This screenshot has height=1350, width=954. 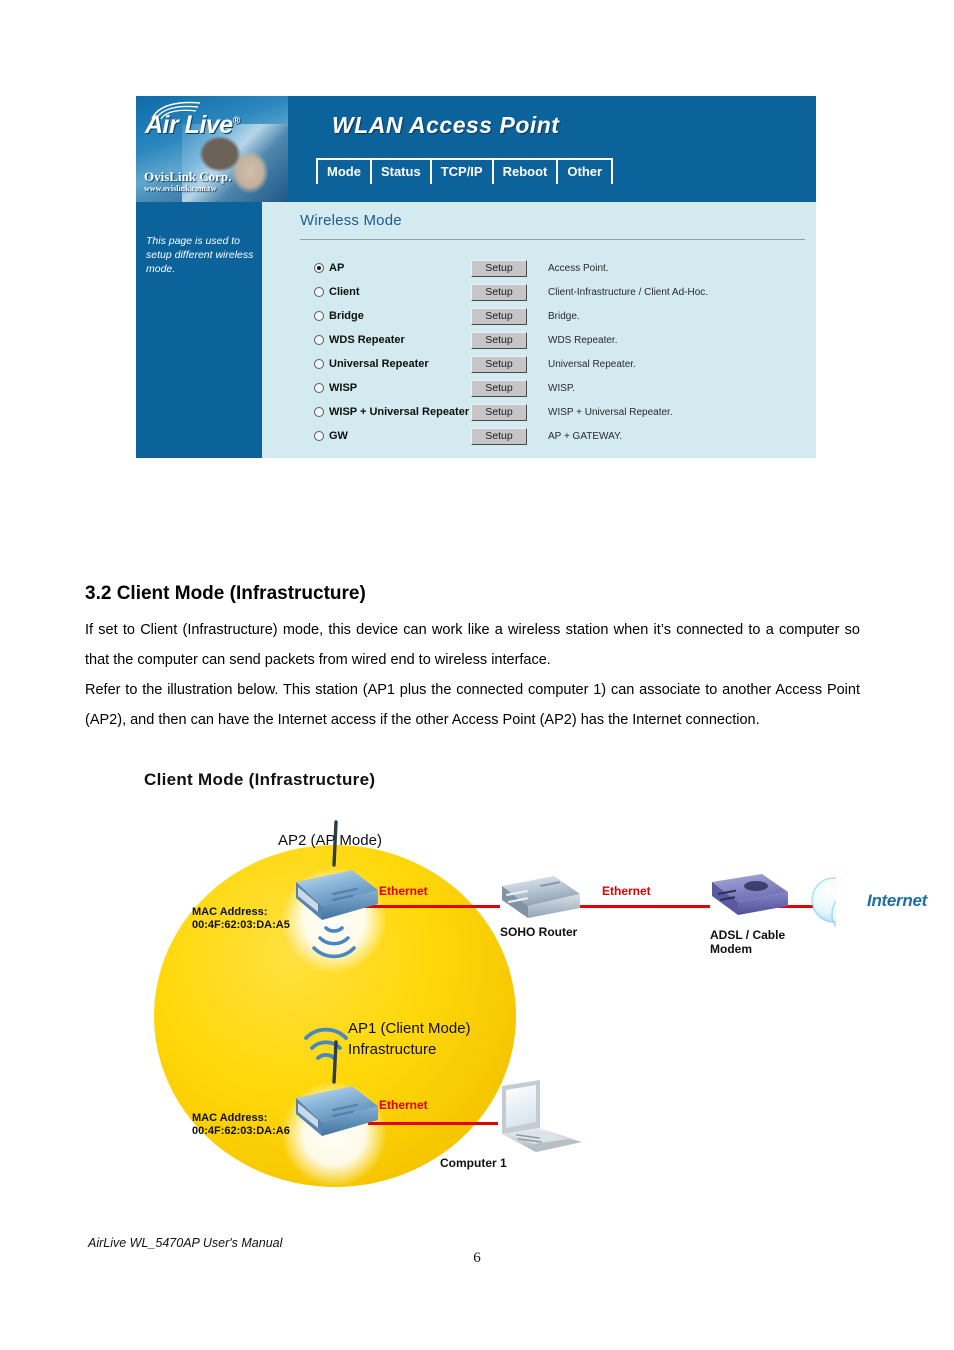 I want to click on mode-label-universal-repeater: Universal Repeater, so click(x=379, y=364).